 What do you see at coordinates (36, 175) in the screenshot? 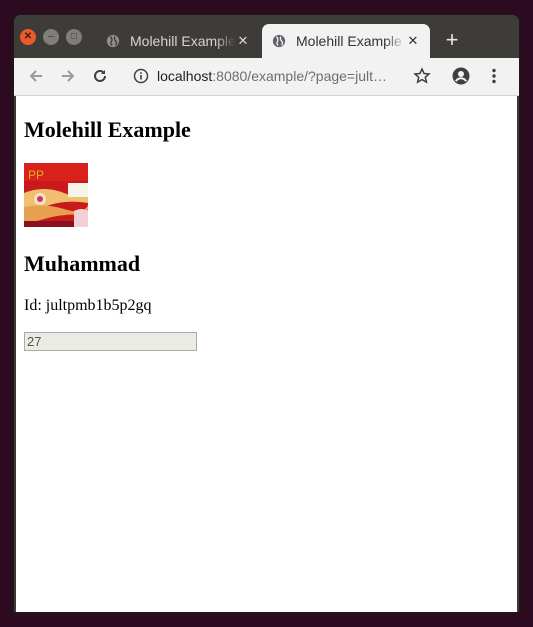
I see `svg-text: PP` at bounding box center [36, 175].